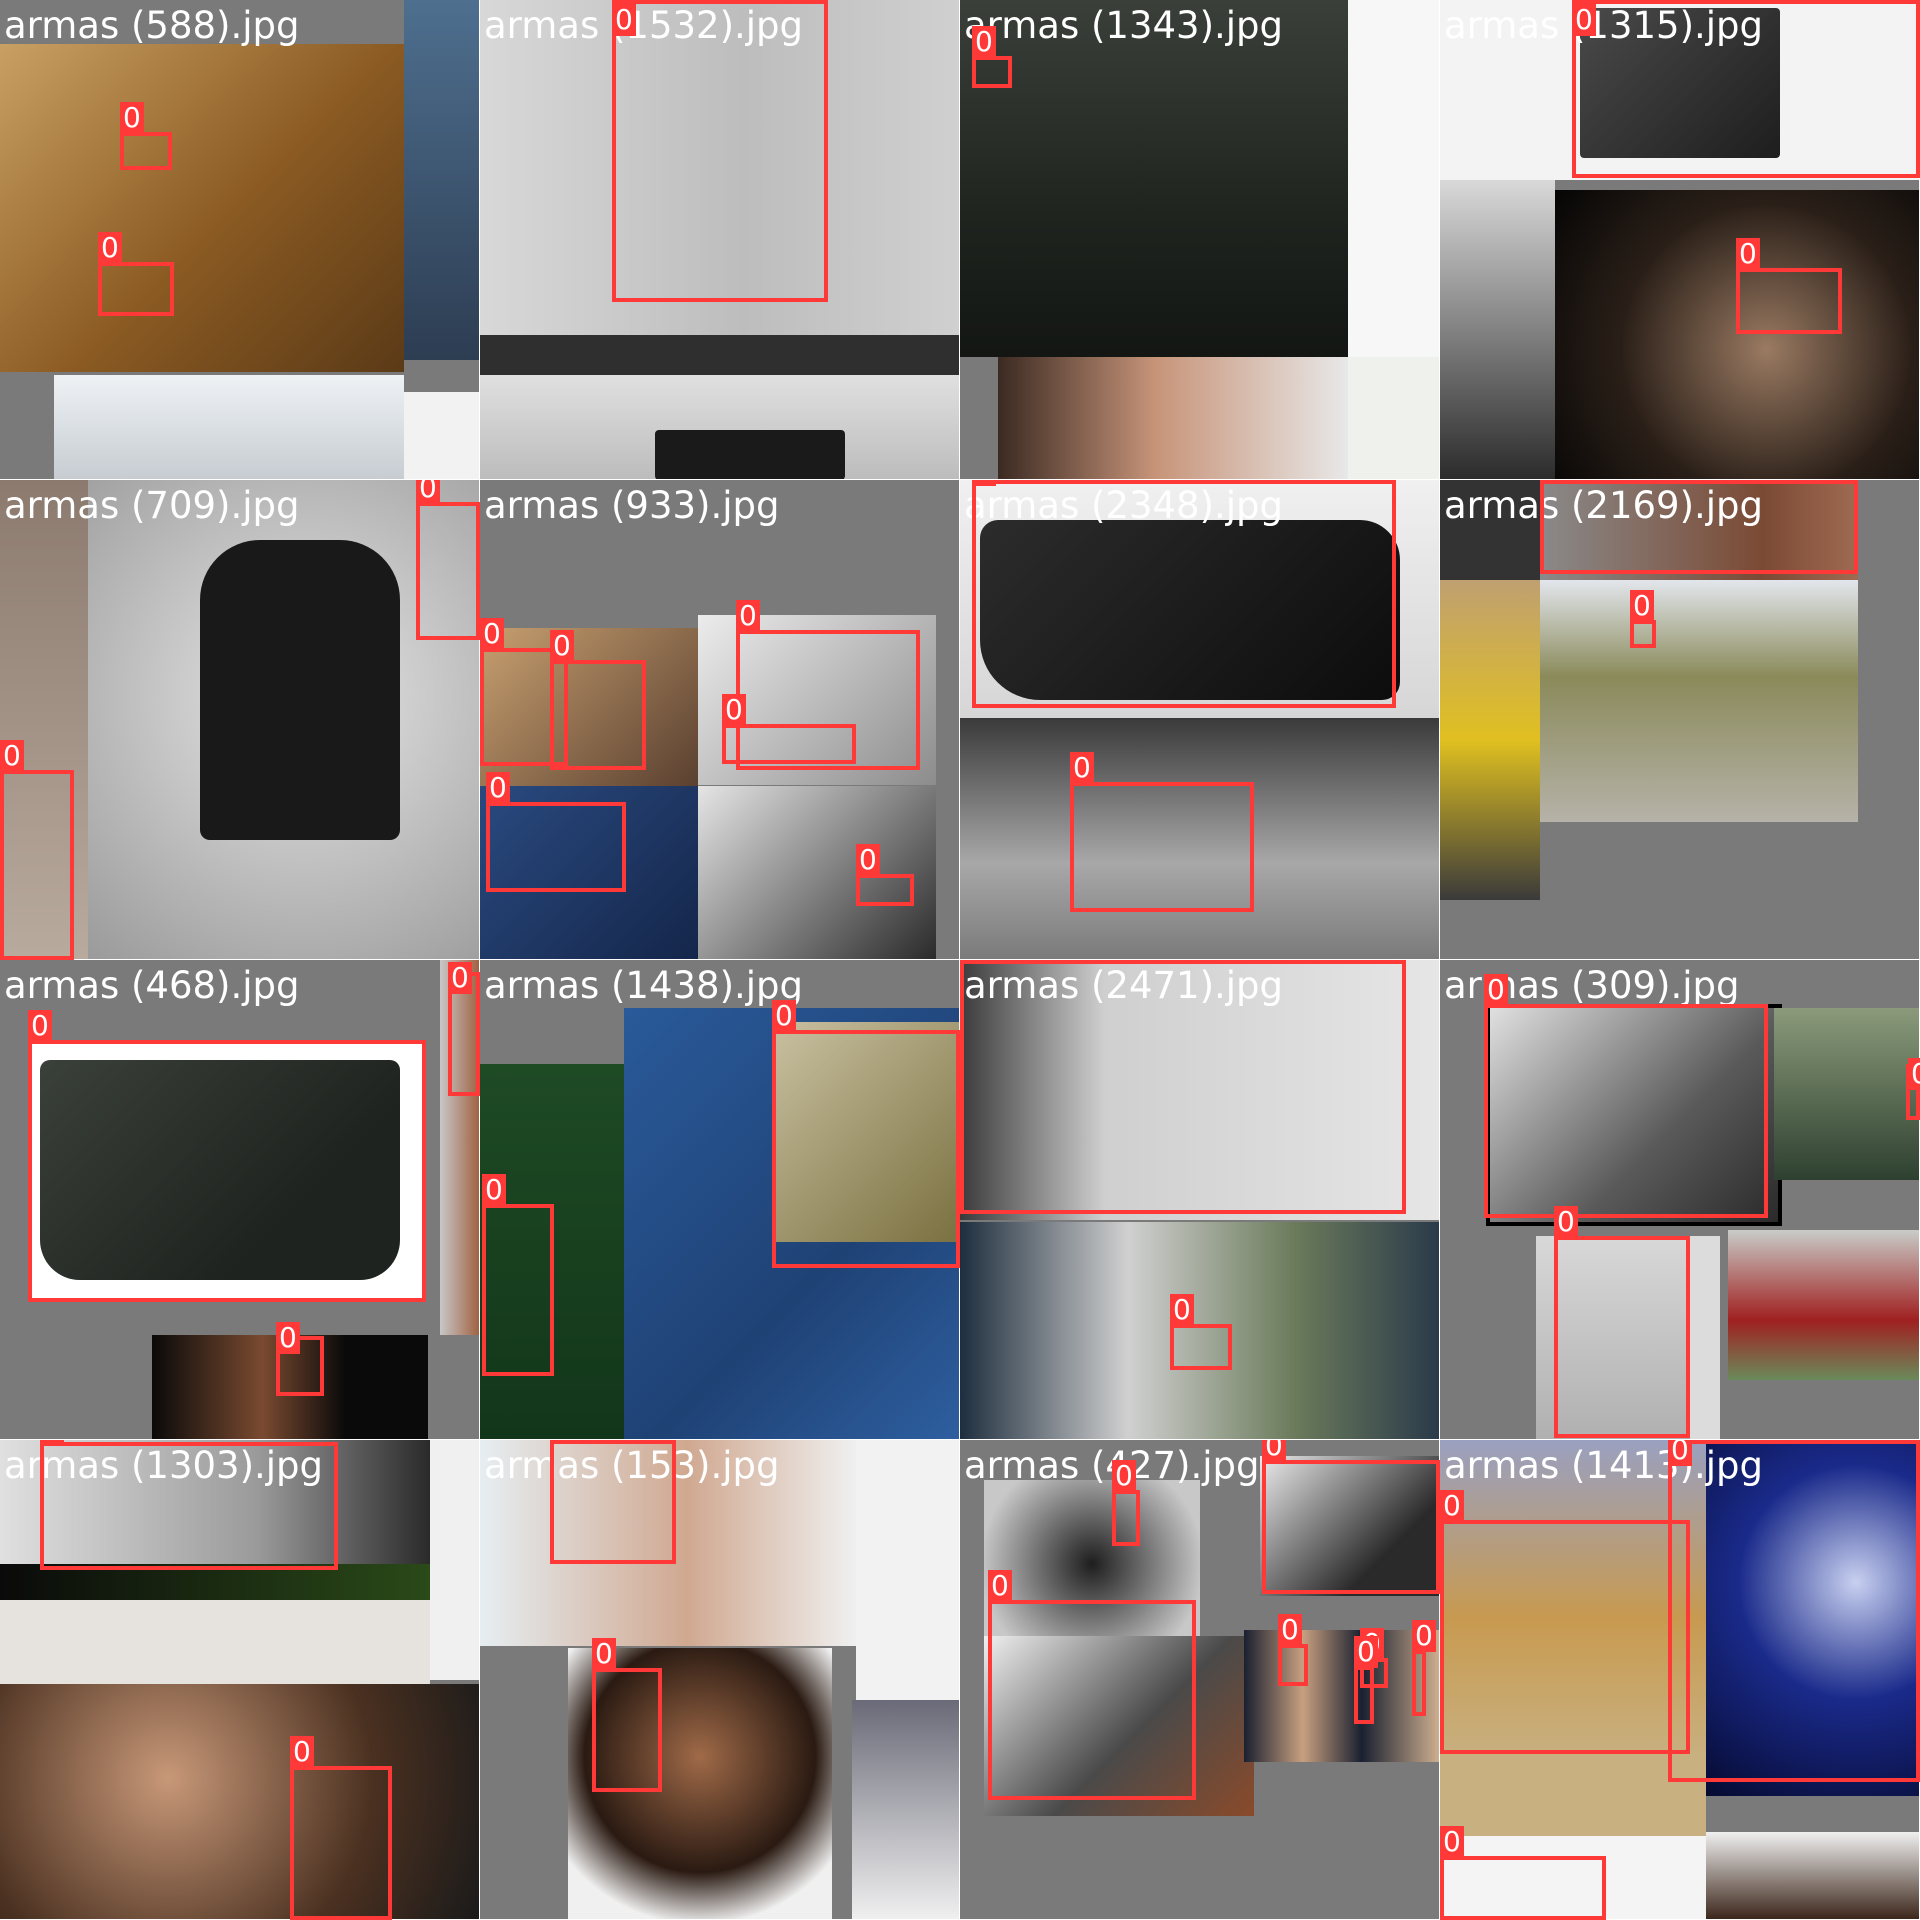 This screenshot has width=1920, height=1920. I want to click on tile-armas-1343: armas (1343).jpg 0, so click(1200, 240).